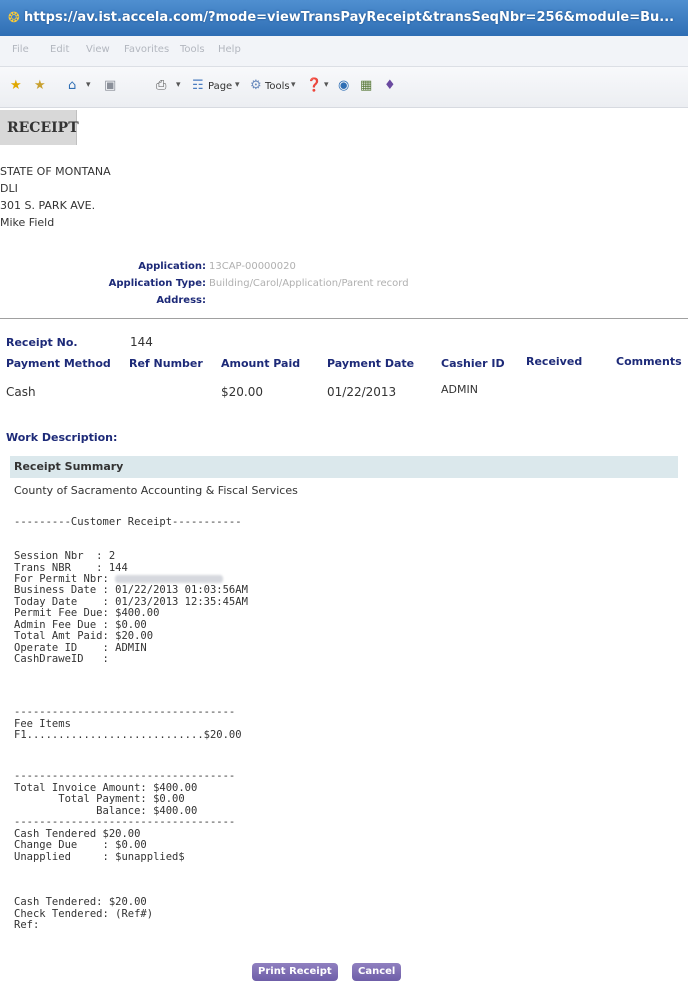  Describe the element at coordinates (295, 972) in the screenshot. I see `print-receipt-button: Print Receipt` at that location.